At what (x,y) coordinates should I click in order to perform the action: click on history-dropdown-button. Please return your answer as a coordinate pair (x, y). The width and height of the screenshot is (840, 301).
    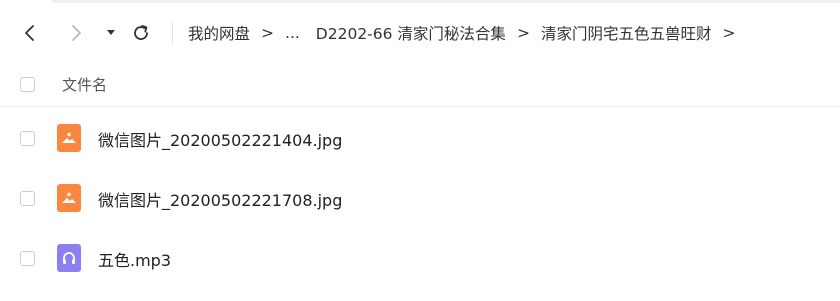
    Looking at the image, I should click on (111, 33).